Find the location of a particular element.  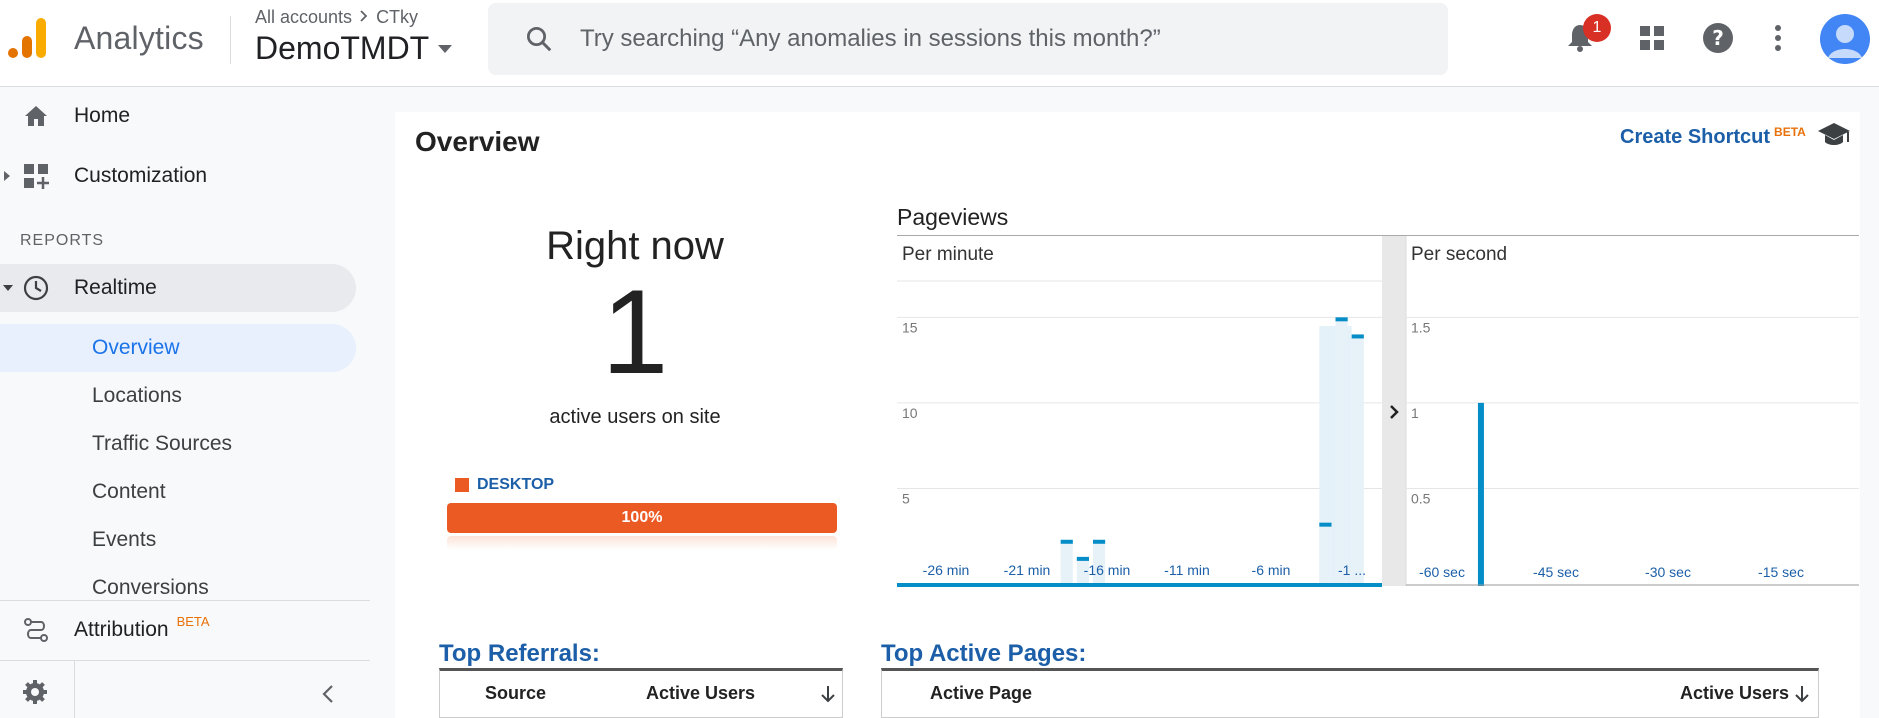

collapse-sidebar-button is located at coordinates (328, 694).